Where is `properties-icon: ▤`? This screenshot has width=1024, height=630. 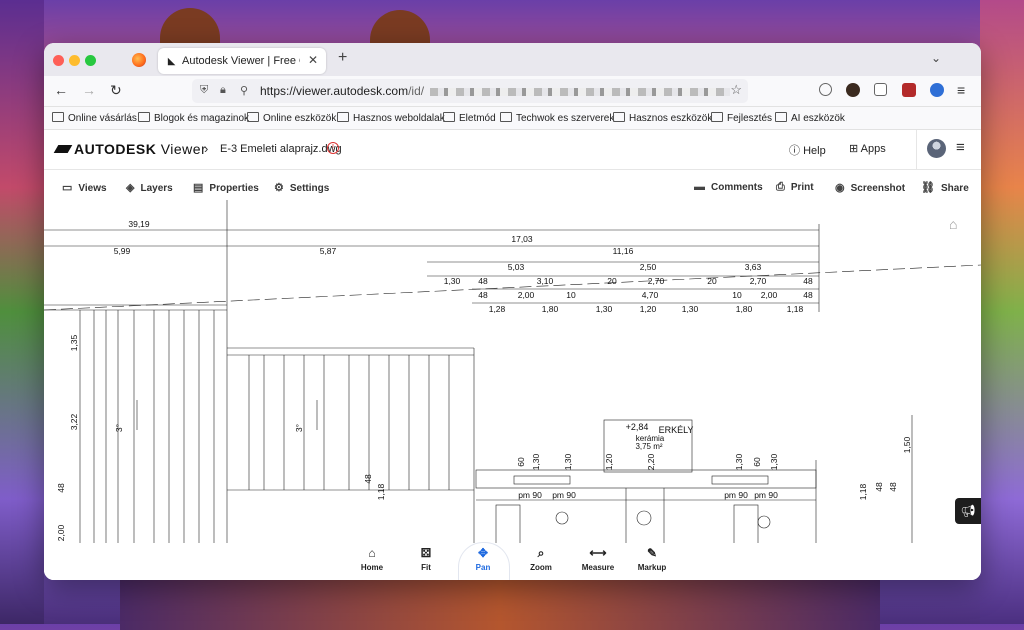
properties-icon: ▤ is located at coordinates (198, 188).